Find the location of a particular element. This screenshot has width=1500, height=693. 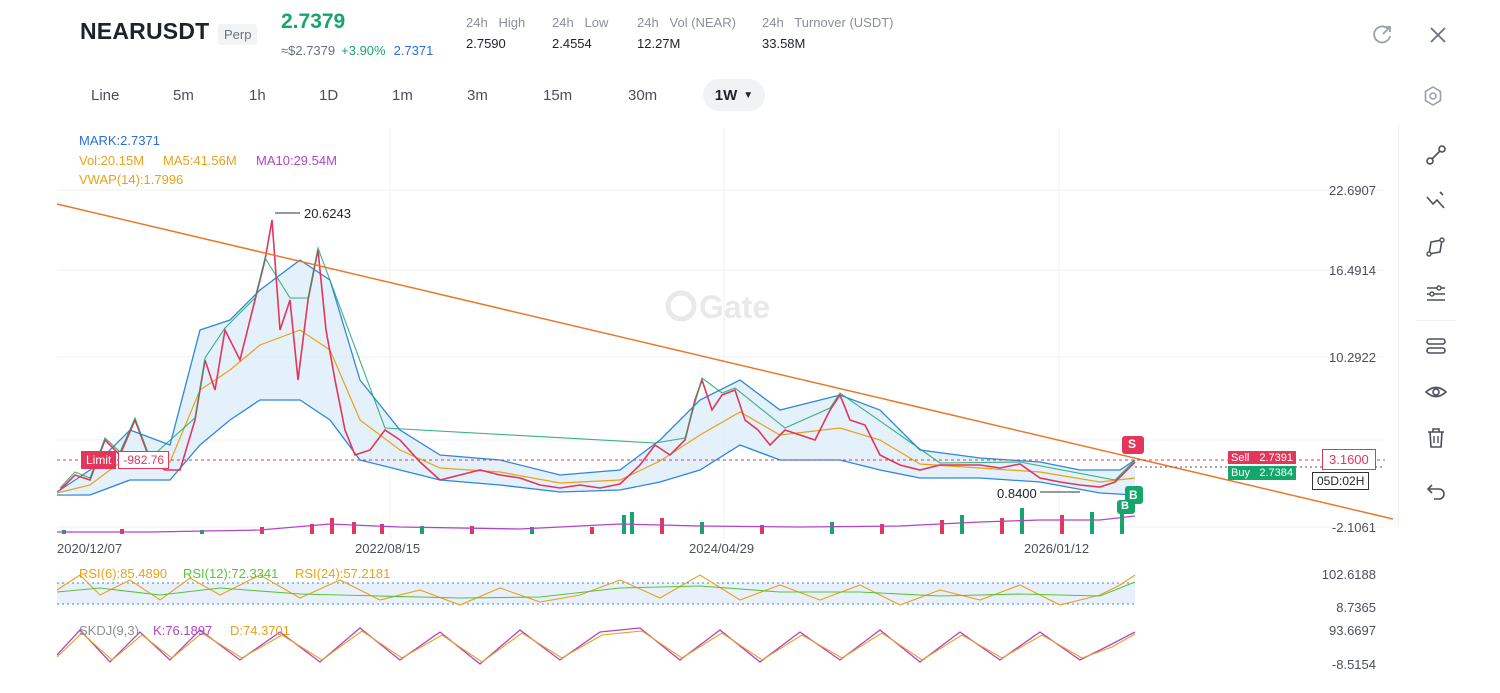

kdj-axis-bottom: -8.5154 is located at coordinates (1353, 664).